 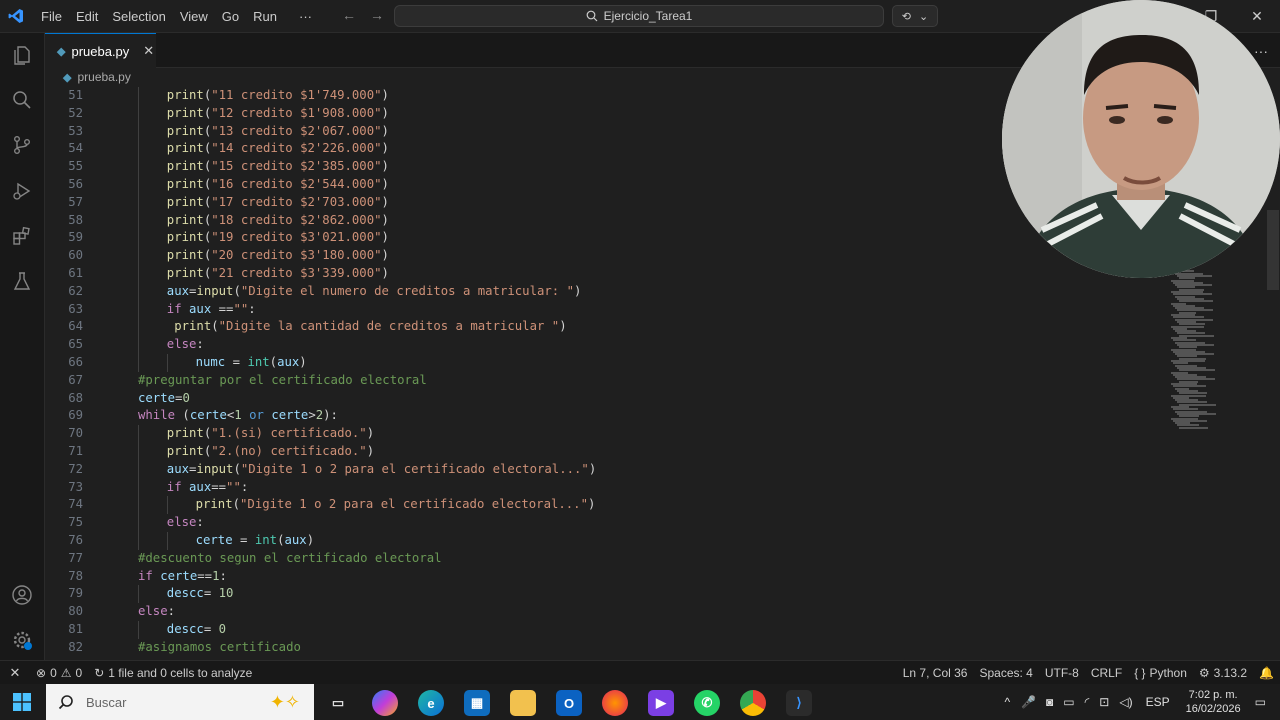 What do you see at coordinates (431, 703) in the screenshot?
I see `edge-icon: e` at bounding box center [431, 703].